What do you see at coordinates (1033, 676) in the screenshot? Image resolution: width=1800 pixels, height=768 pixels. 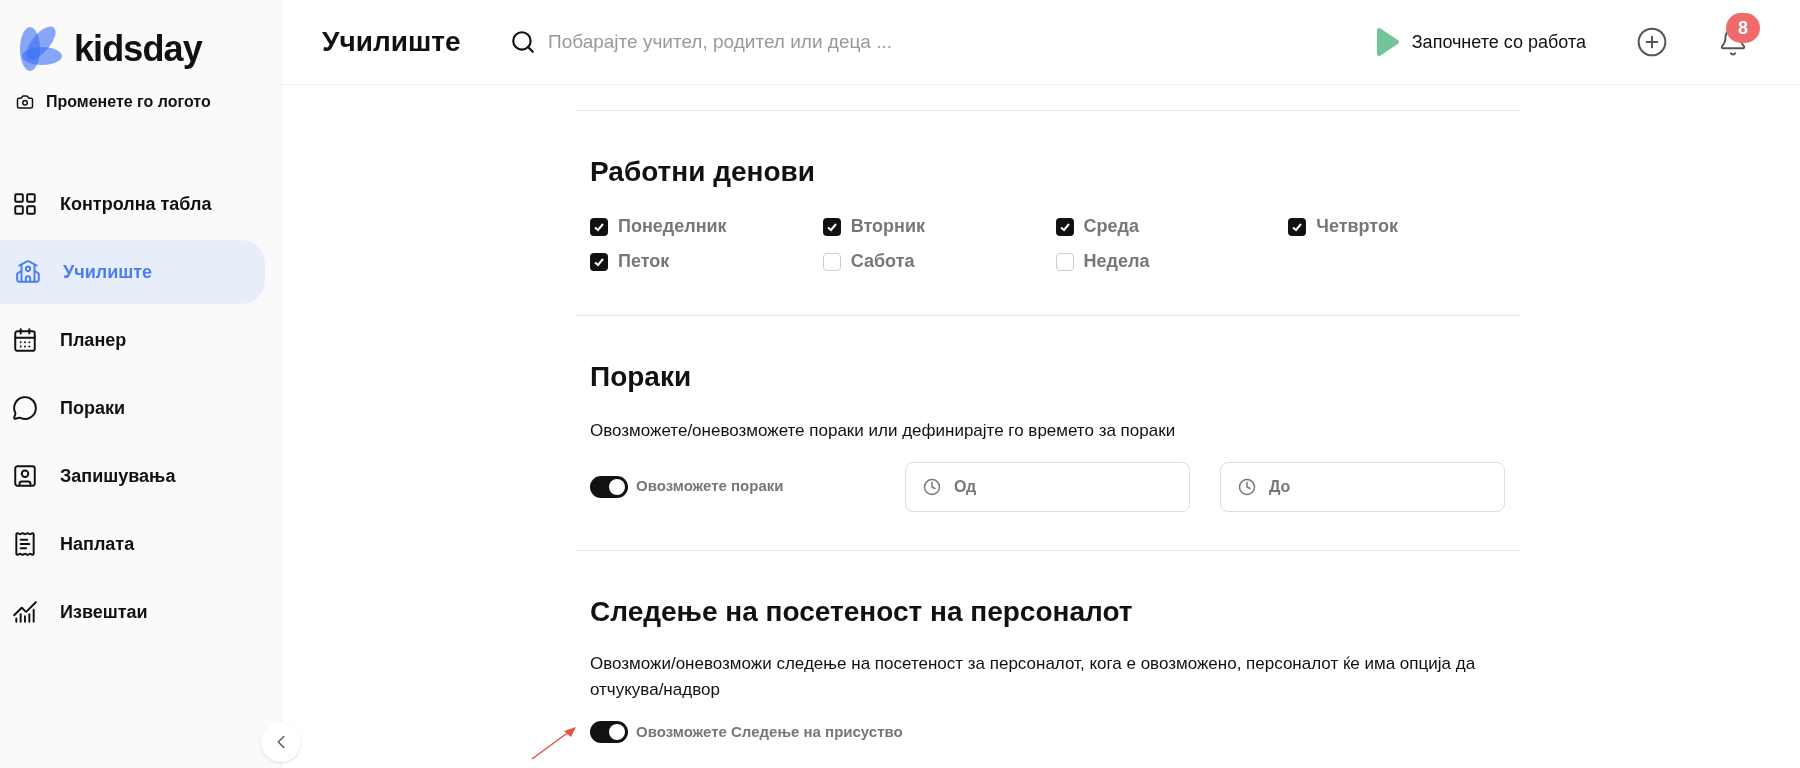 I see `section-description: Овозможи/оневозможи следење на посетеност за персоналот, кога е овозможено, персоналот ќе има опција да отчукува/надвор` at bounding box center [1033, 676].